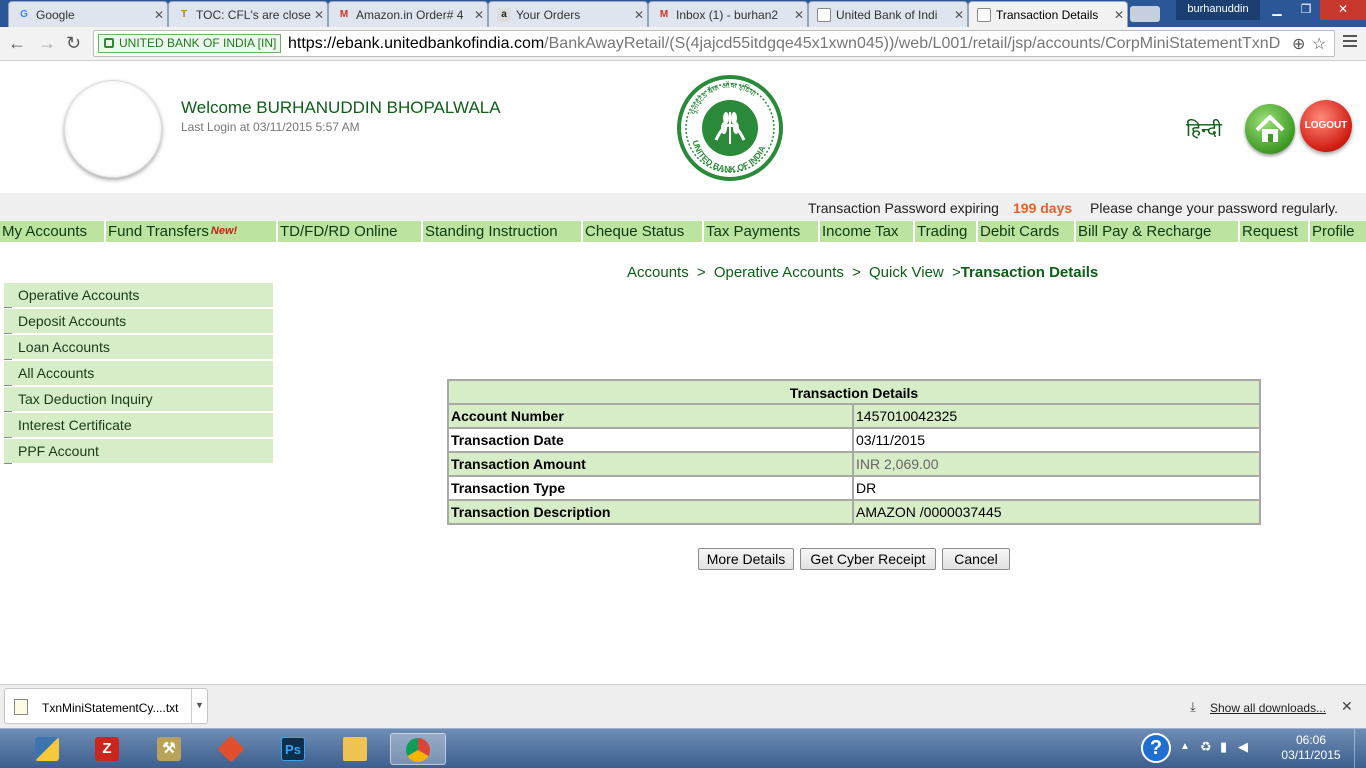  Describe the element at coordinates (1275, 231) in the screenshot. I see `nav-request: Request` at that location.